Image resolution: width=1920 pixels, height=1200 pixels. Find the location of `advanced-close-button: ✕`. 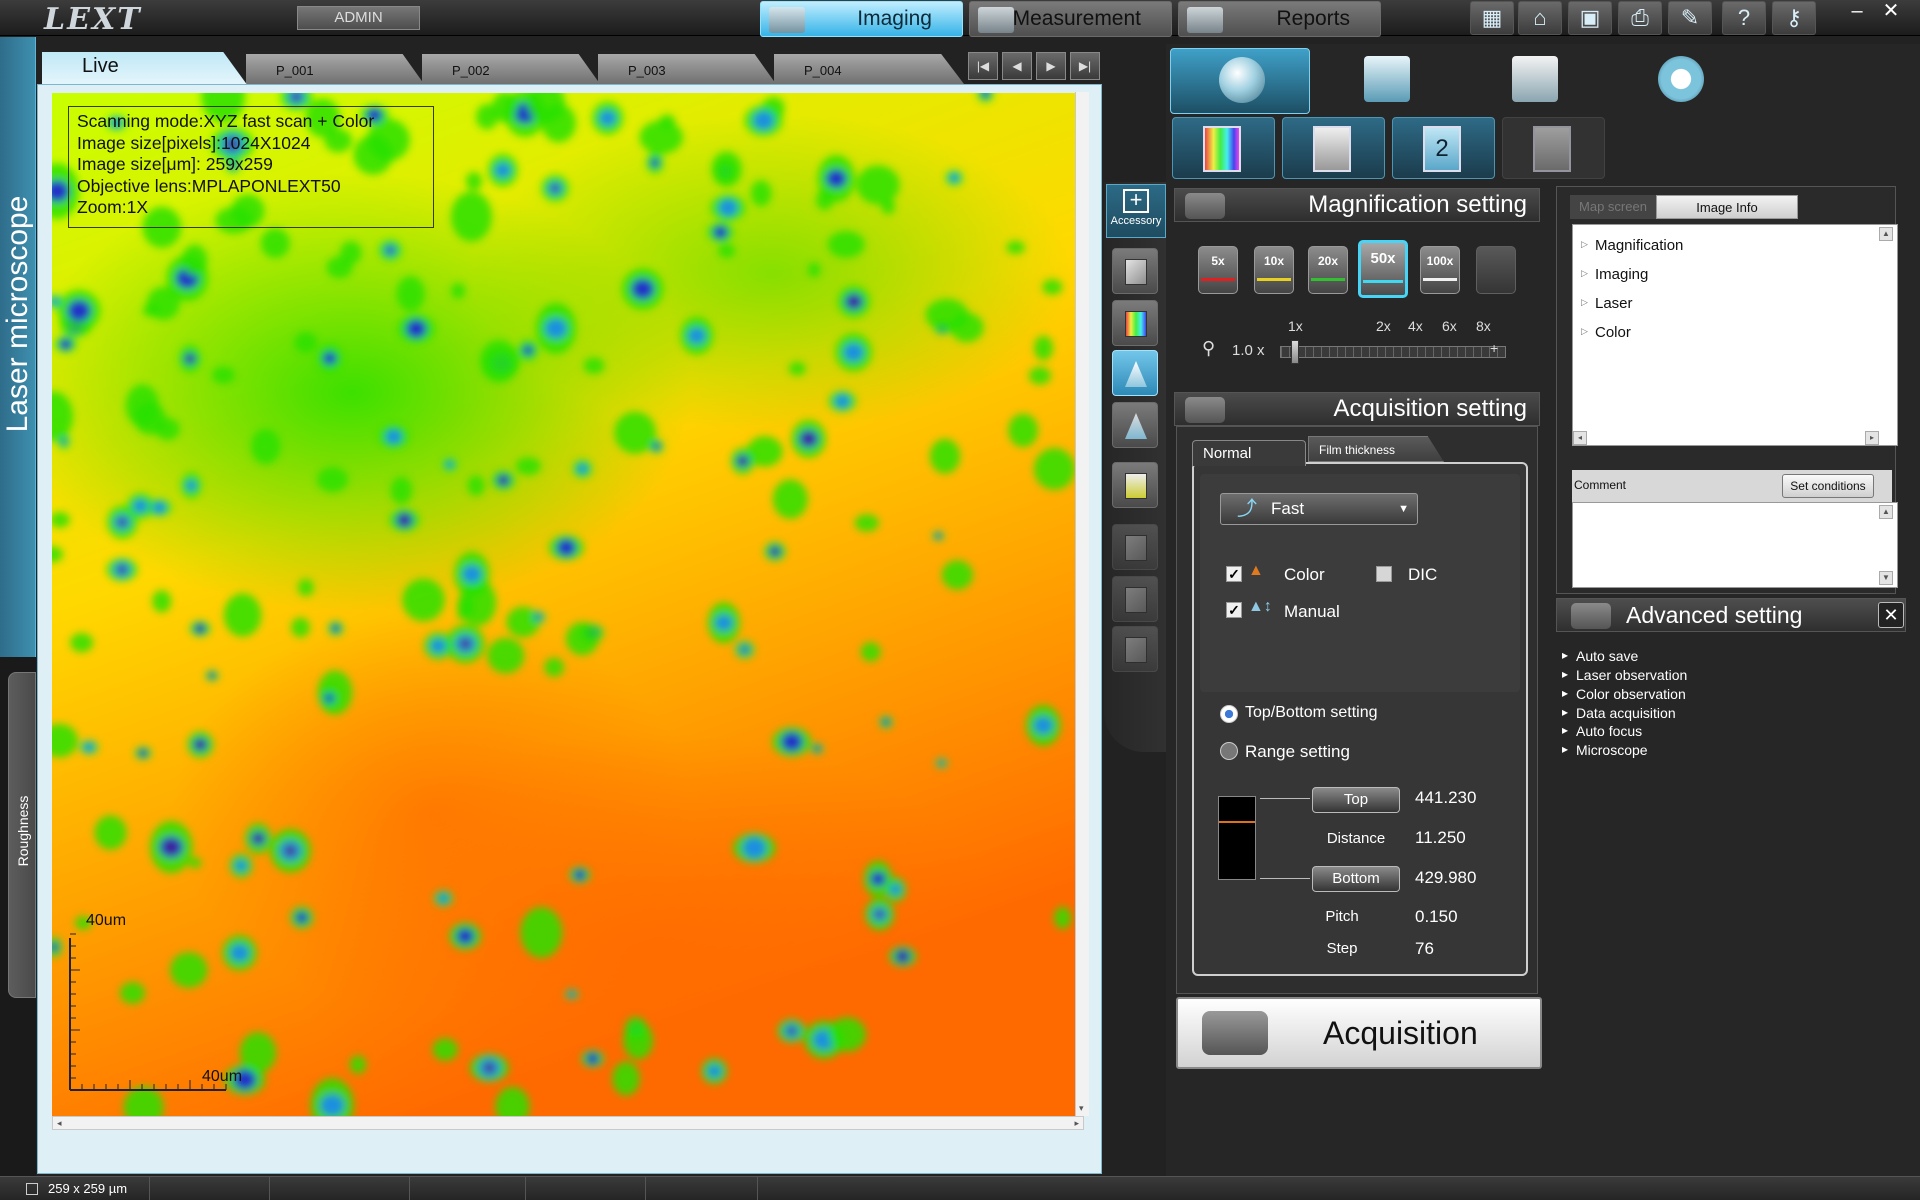

advanced-close-button: ✕ is located at coordinates (1891, 615).